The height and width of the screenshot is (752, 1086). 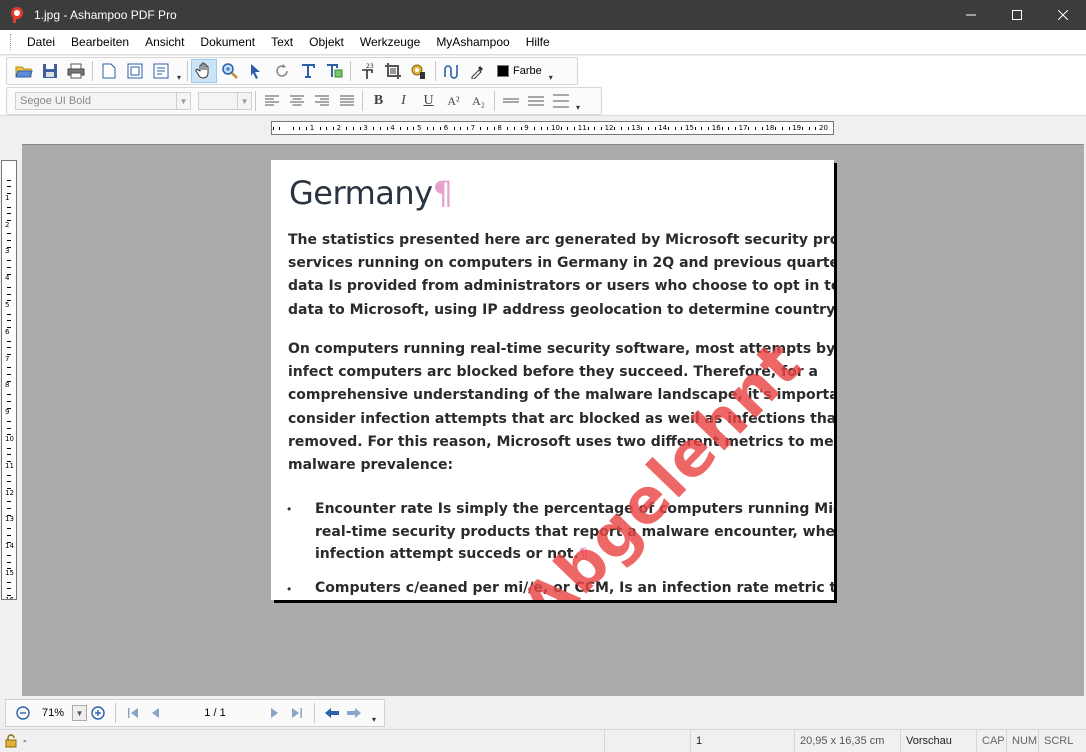 What do you see at coordinates (41, 42) in the screenshot?
I see `menu-datei: Datei` at bounding box center [41, 42].